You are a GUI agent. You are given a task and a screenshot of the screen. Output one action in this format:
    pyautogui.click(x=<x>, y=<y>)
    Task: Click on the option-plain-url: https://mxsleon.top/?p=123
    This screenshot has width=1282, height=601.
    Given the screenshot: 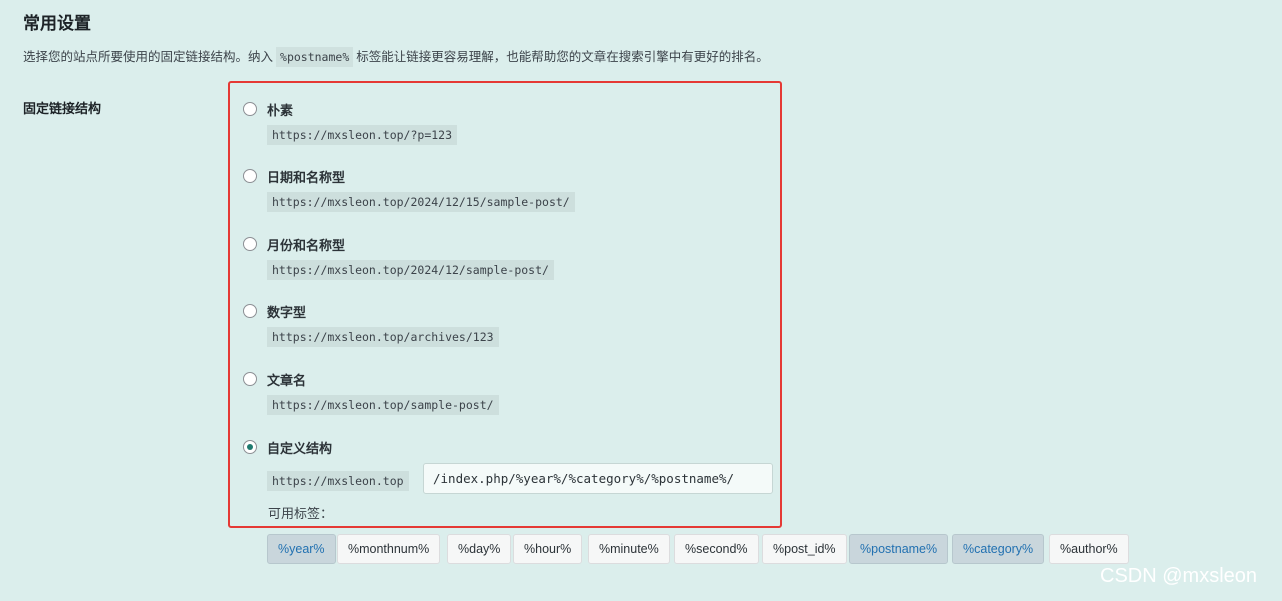 What is the action you would take?
    pyautogui.click(x=362, y=135)
    